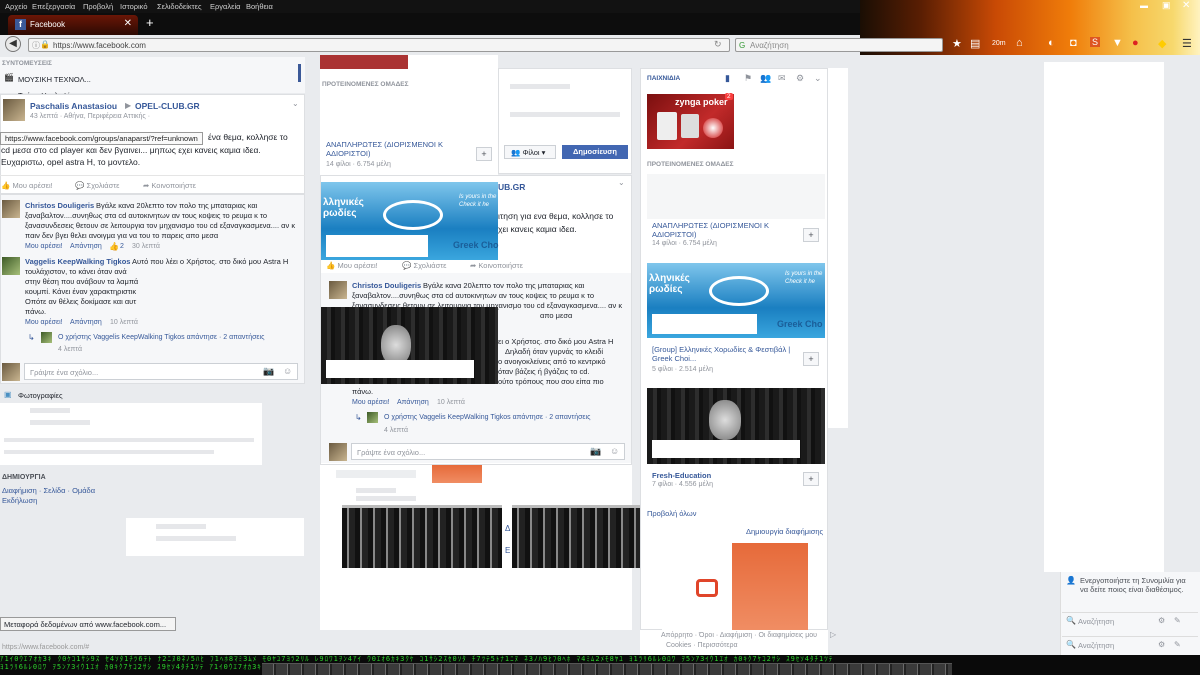 This screenshot has width=1200, height=675. I want to click on post-group: UB.GR, so click(511, 187).